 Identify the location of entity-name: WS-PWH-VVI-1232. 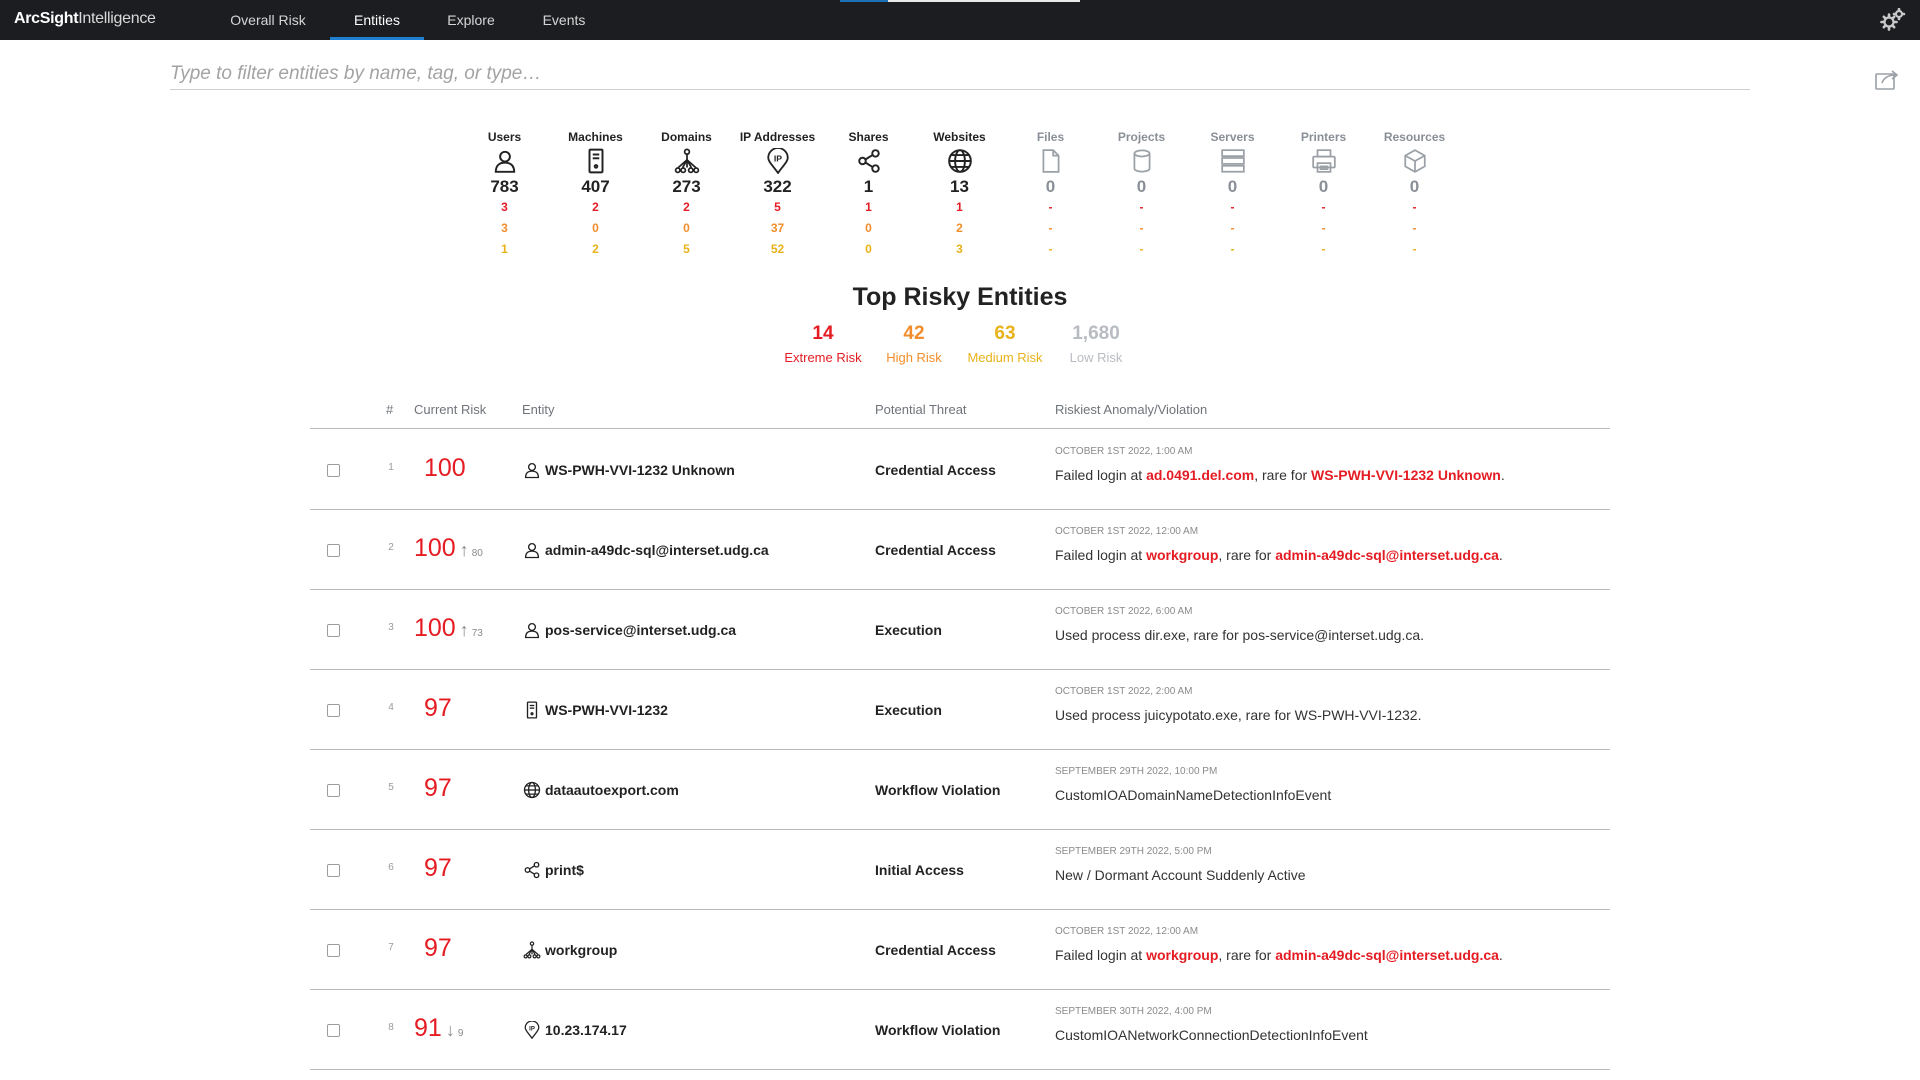
(606, 710).